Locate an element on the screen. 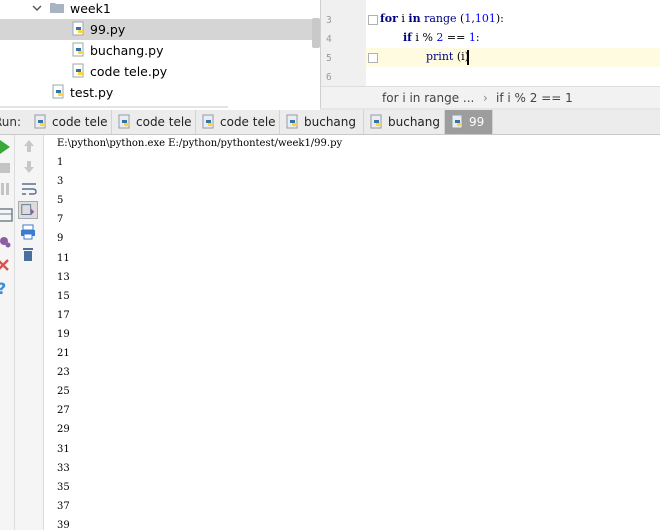 The image size is (660, 530). tree-file-99: 99.py is located at coordinates (160, 29).